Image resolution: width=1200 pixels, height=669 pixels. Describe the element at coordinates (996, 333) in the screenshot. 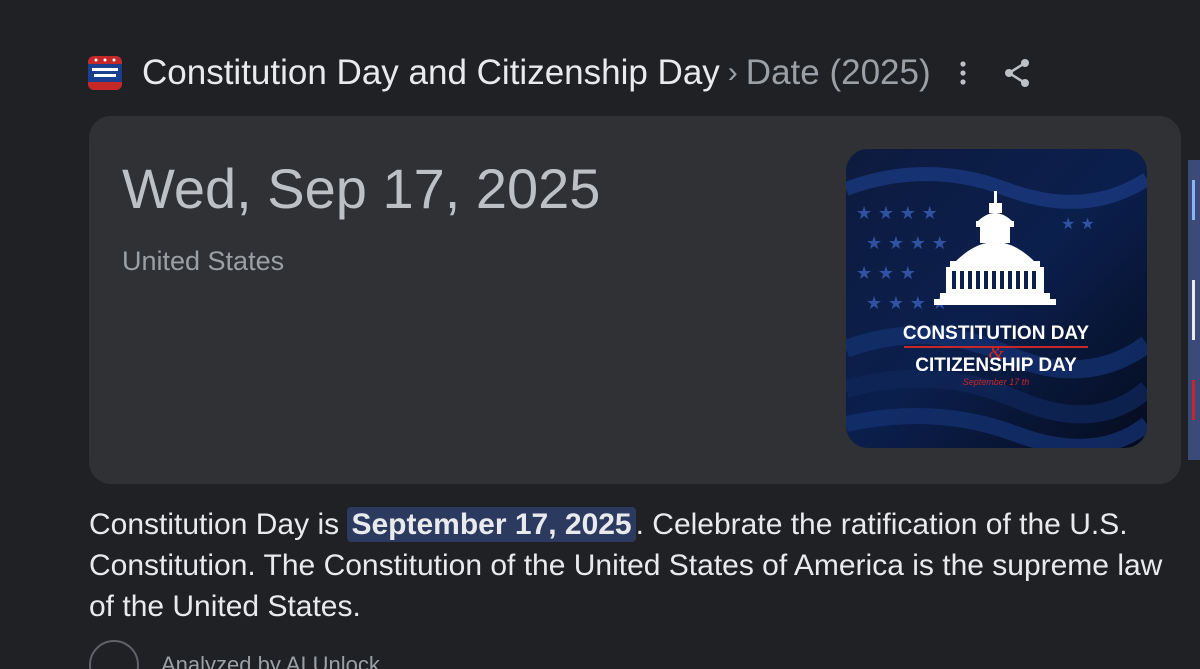

I see `image-line1: CONSTITUTION DAY` at that location.